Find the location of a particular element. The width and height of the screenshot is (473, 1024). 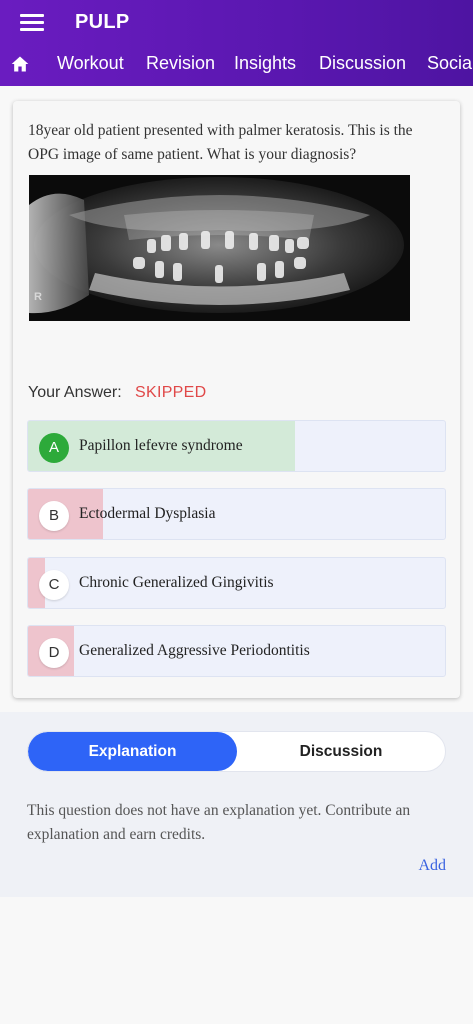

tab-discussion: Discussion is located at coordinates (362, 63).